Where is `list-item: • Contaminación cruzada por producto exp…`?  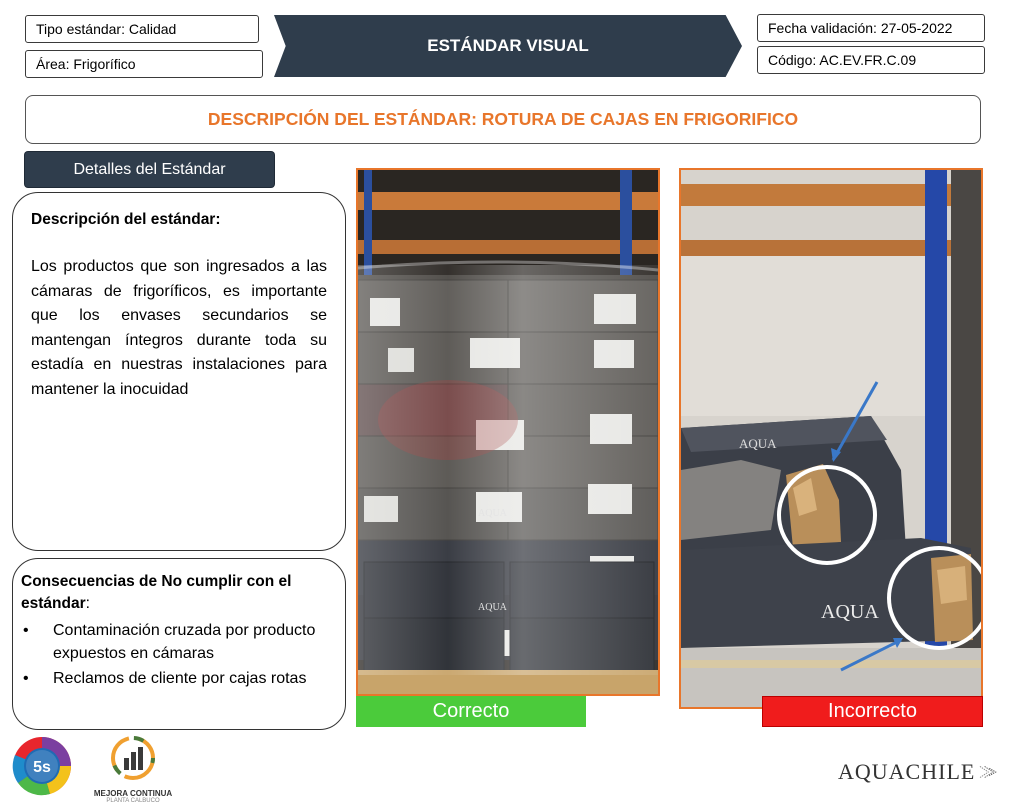 list-item: • Contaminación cruzada por producto exp… is located at coordinates (179, 642).